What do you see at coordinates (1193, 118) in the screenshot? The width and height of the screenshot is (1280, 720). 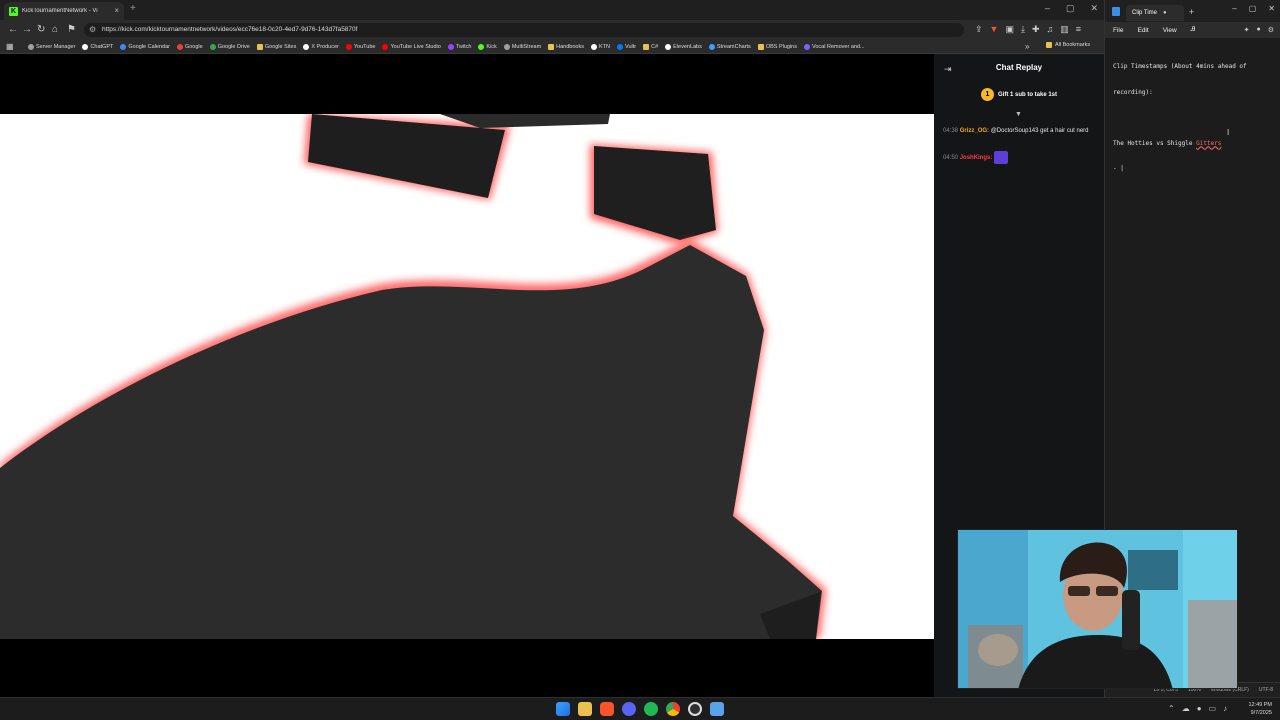 I see `text-line` at bounding box center [1193, 118].